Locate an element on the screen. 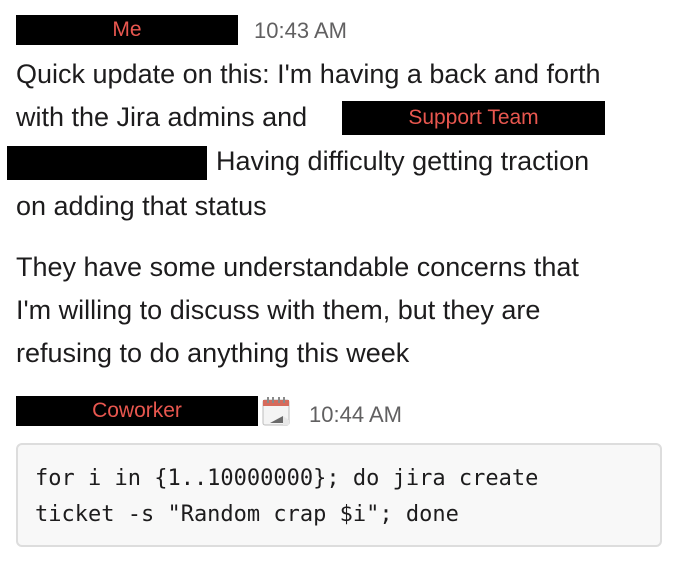  sender-name-redacted: Me is located at coordinates (127, 30).